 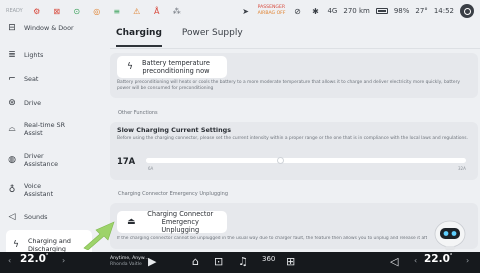 I want to click on battery-icon, so click(x=381, y=11).